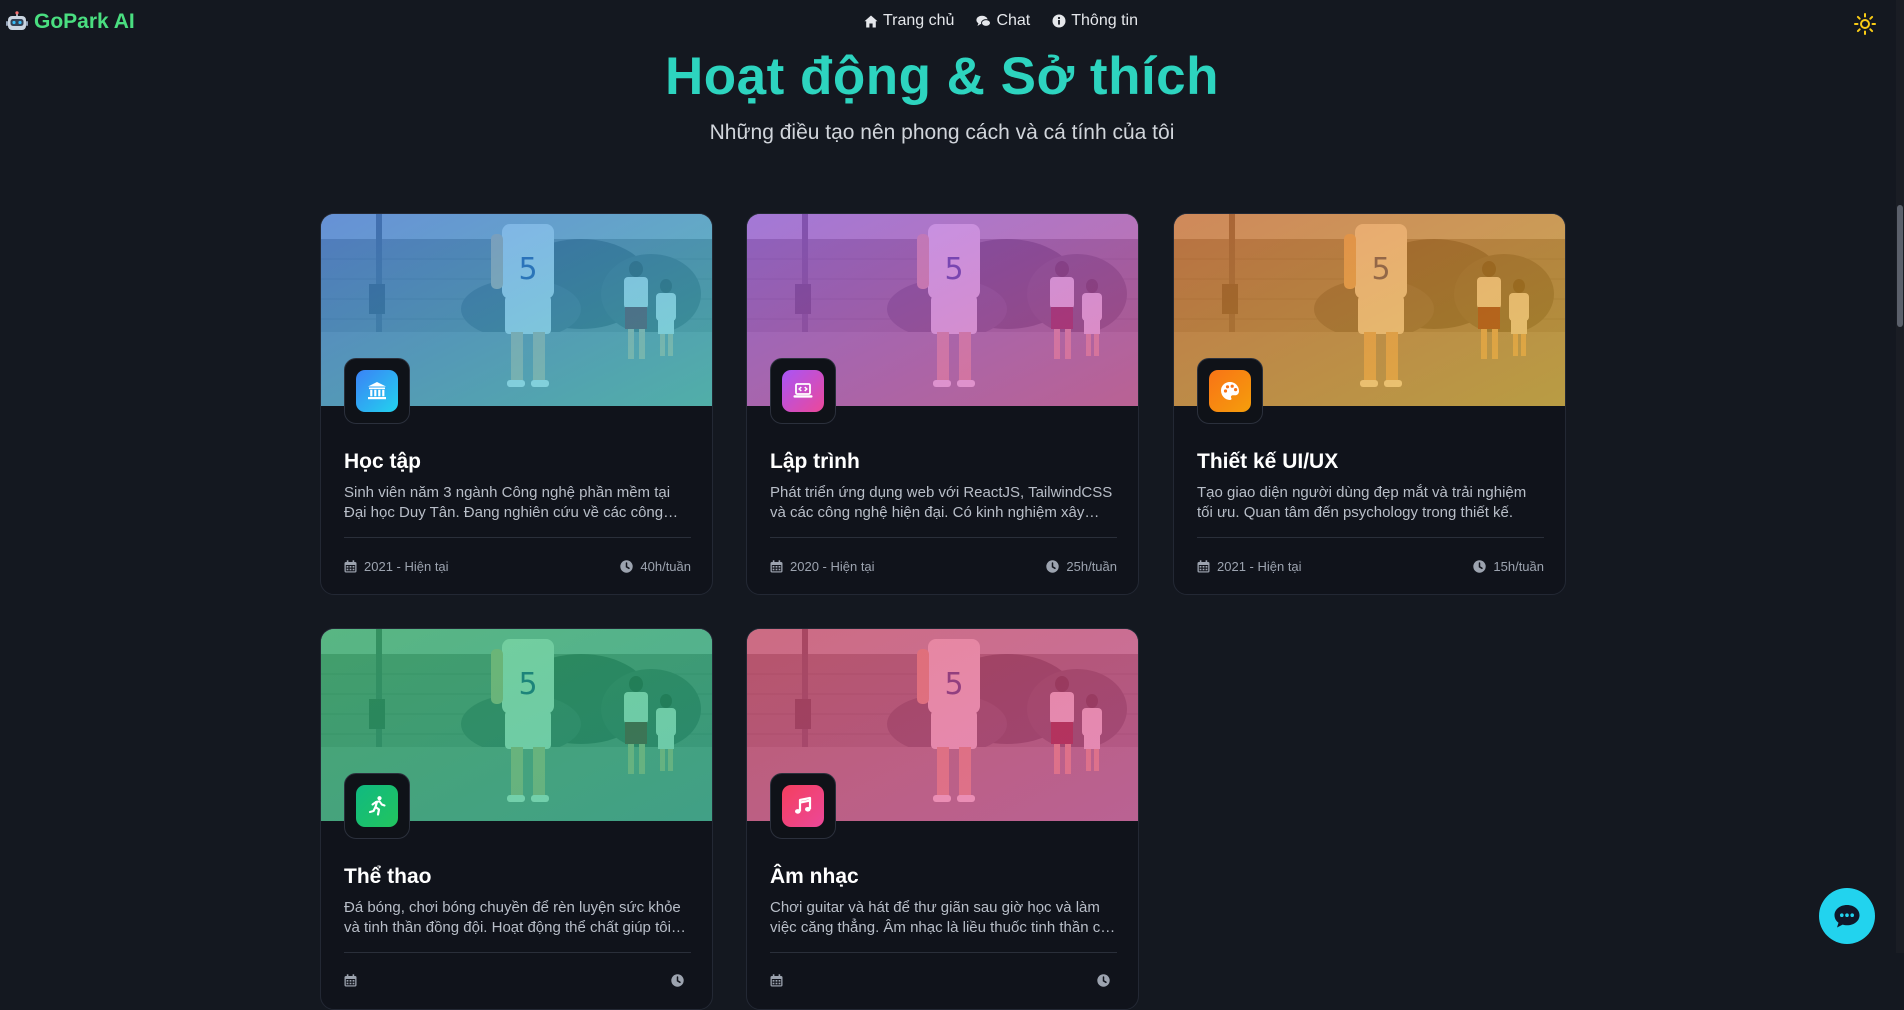  Describe the element at coordinates (516, 404) in the screenshot. I see `activity-card-1: 5` at that location.